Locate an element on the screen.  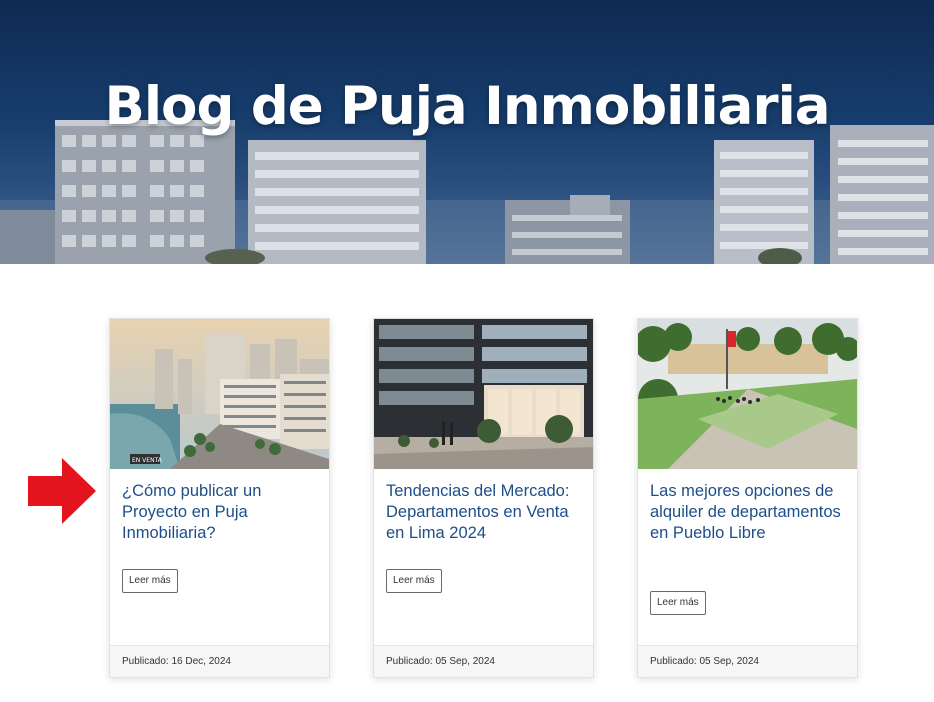
blog-card-2-image is located at coordinates (483, 394).